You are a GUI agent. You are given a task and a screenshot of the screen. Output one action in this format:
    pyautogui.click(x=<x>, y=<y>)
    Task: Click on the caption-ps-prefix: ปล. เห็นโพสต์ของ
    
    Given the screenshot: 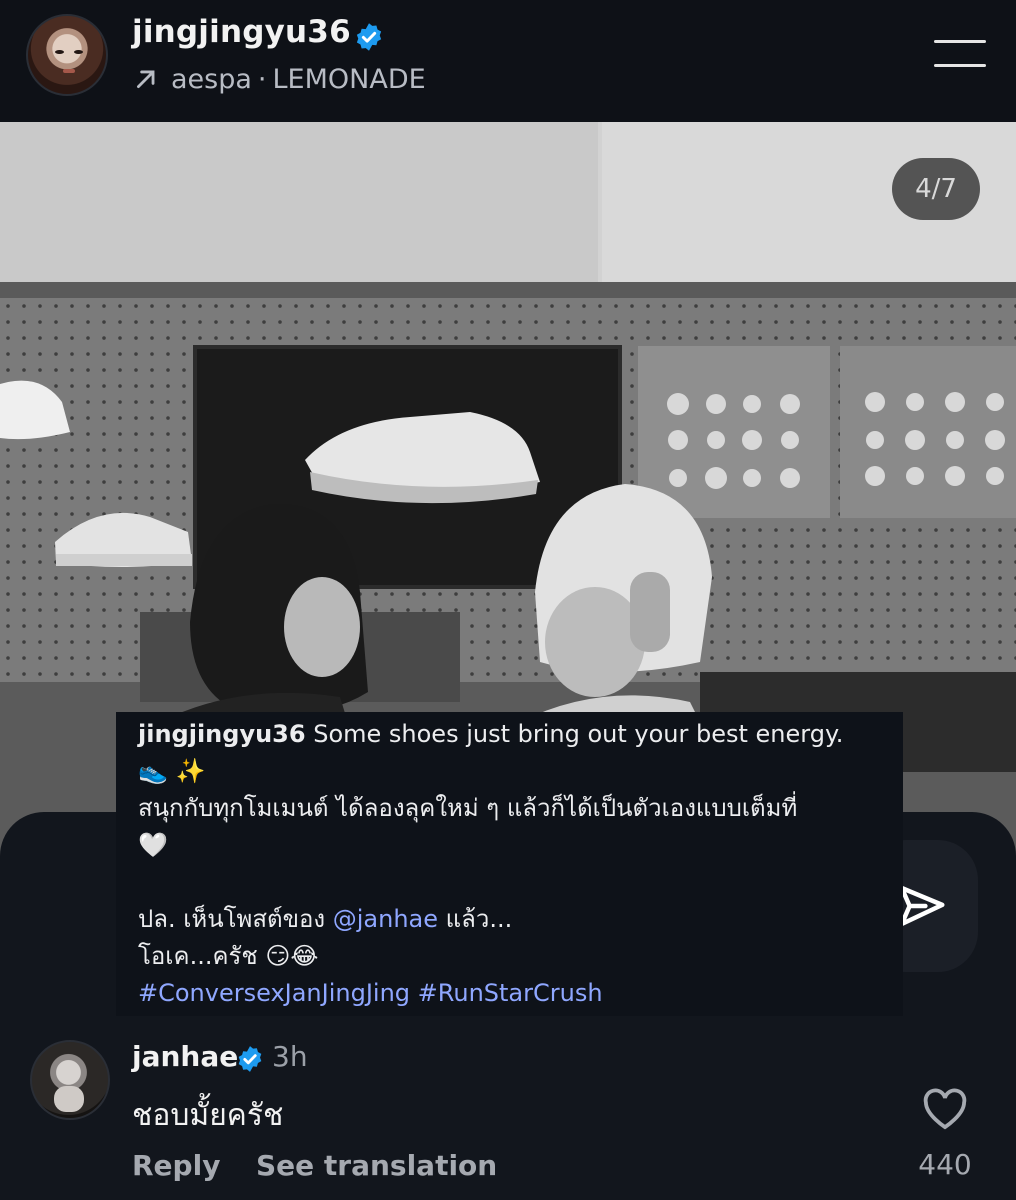 What is the action you would take?
    pyautogui.click(x=235, y=919)
    